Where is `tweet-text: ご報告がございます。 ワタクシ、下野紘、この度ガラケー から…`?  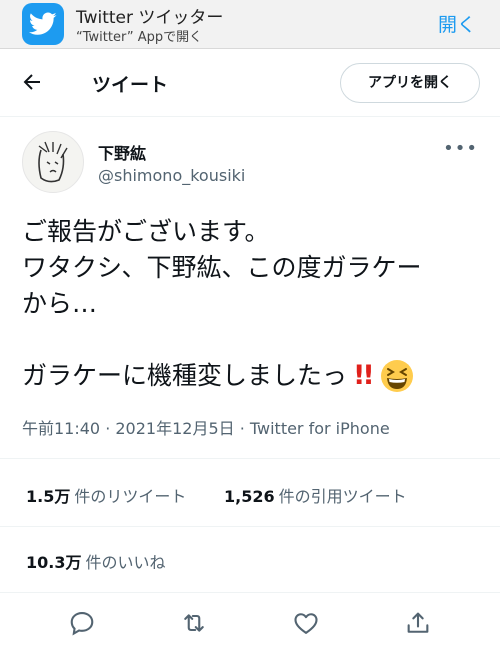 tweet-text: ご報告がございます。 ワタクシ、下野紘、この度ガラケー から… is located at coordinates (222, 267).